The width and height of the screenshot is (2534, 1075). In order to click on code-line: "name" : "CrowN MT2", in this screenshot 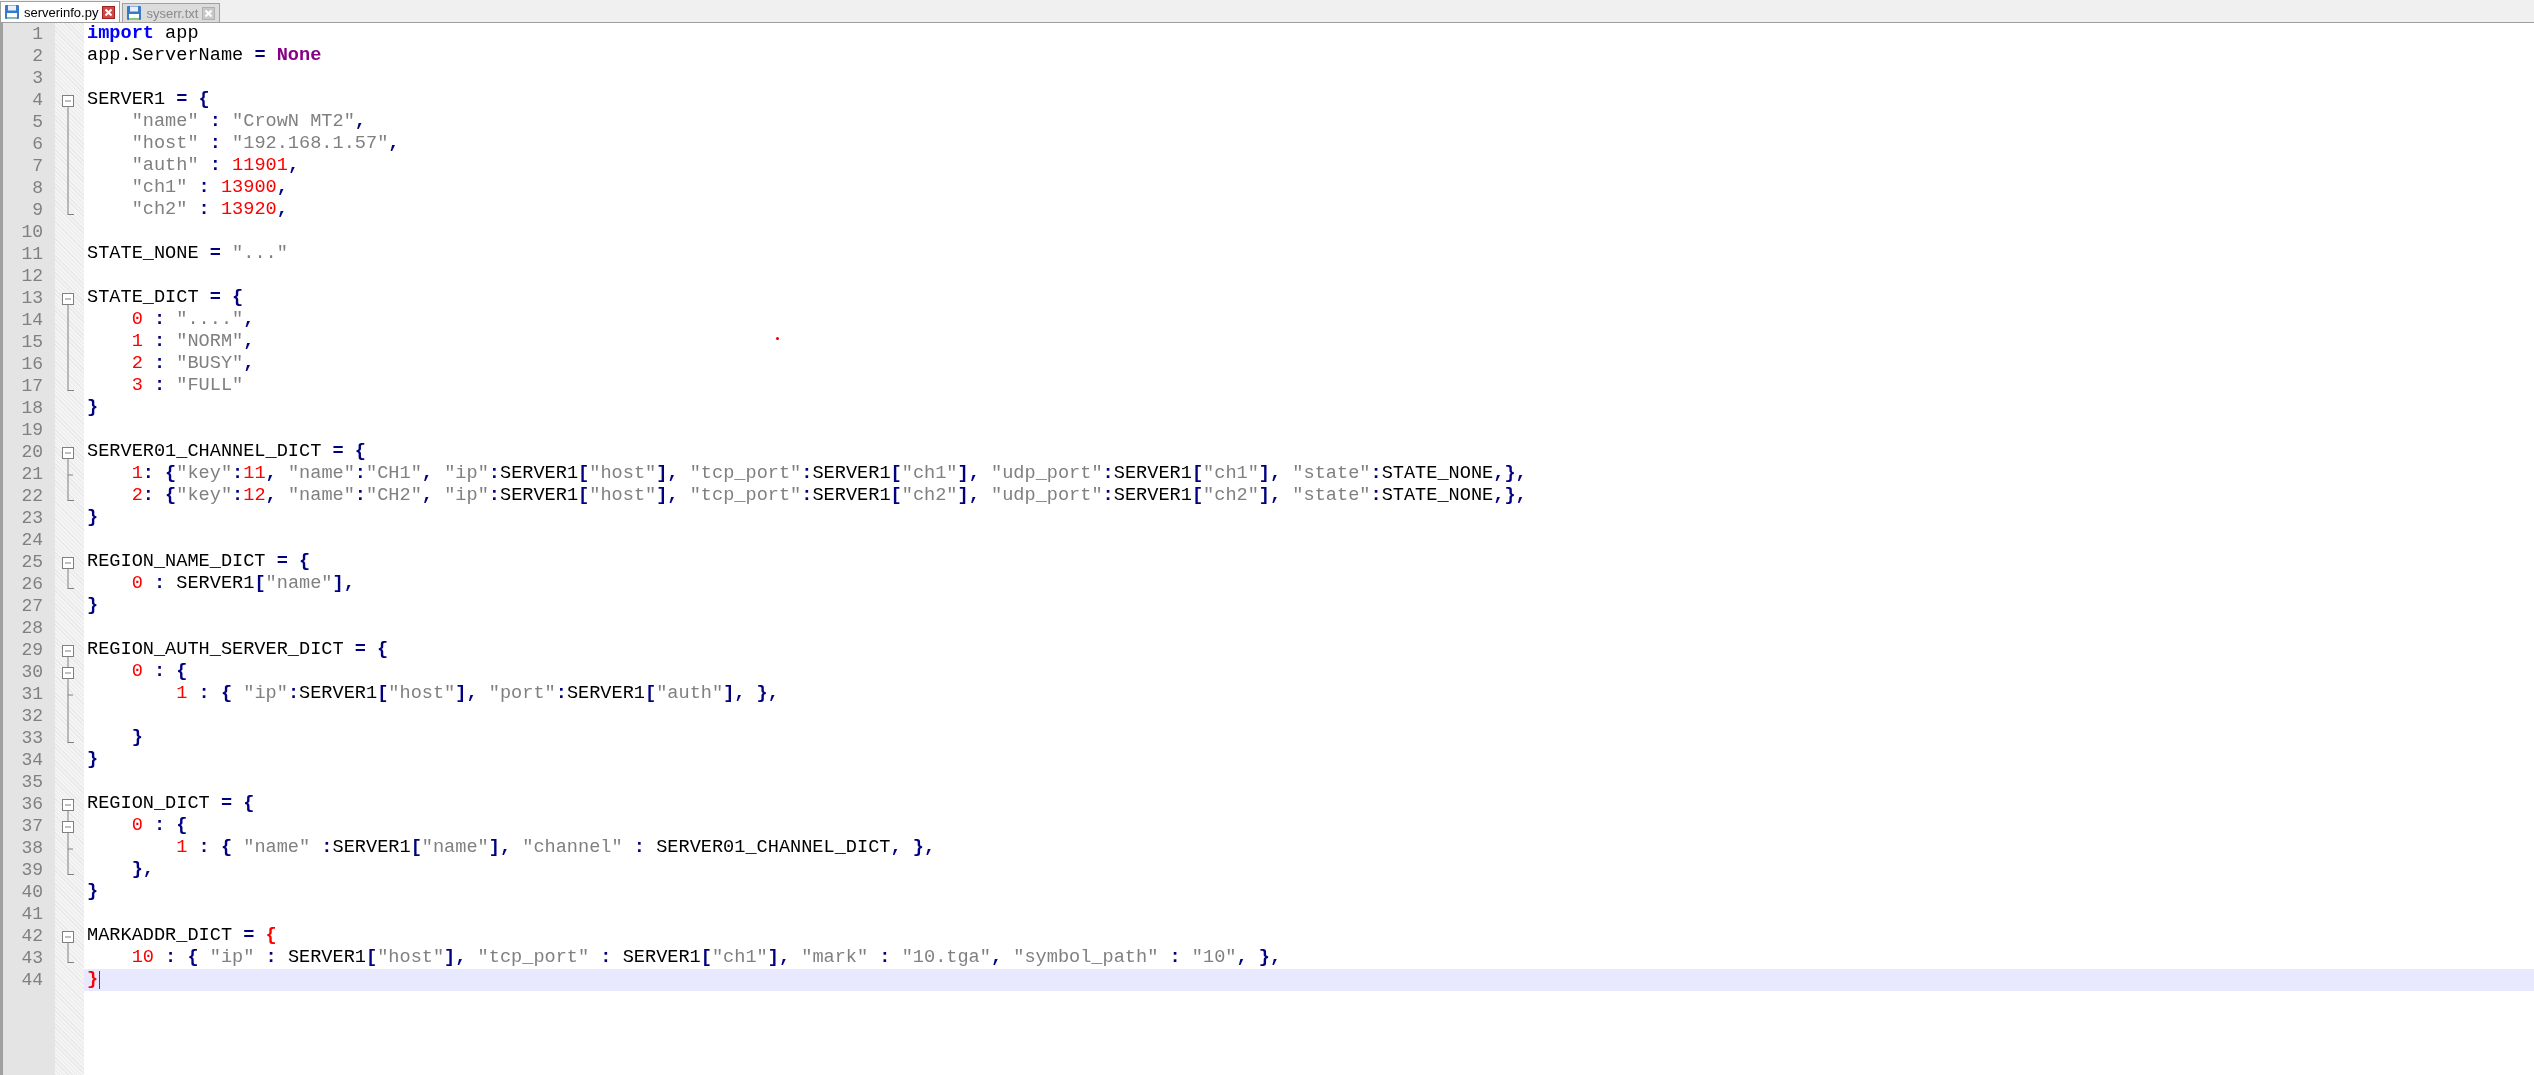, I will do `click(248, 122)`.